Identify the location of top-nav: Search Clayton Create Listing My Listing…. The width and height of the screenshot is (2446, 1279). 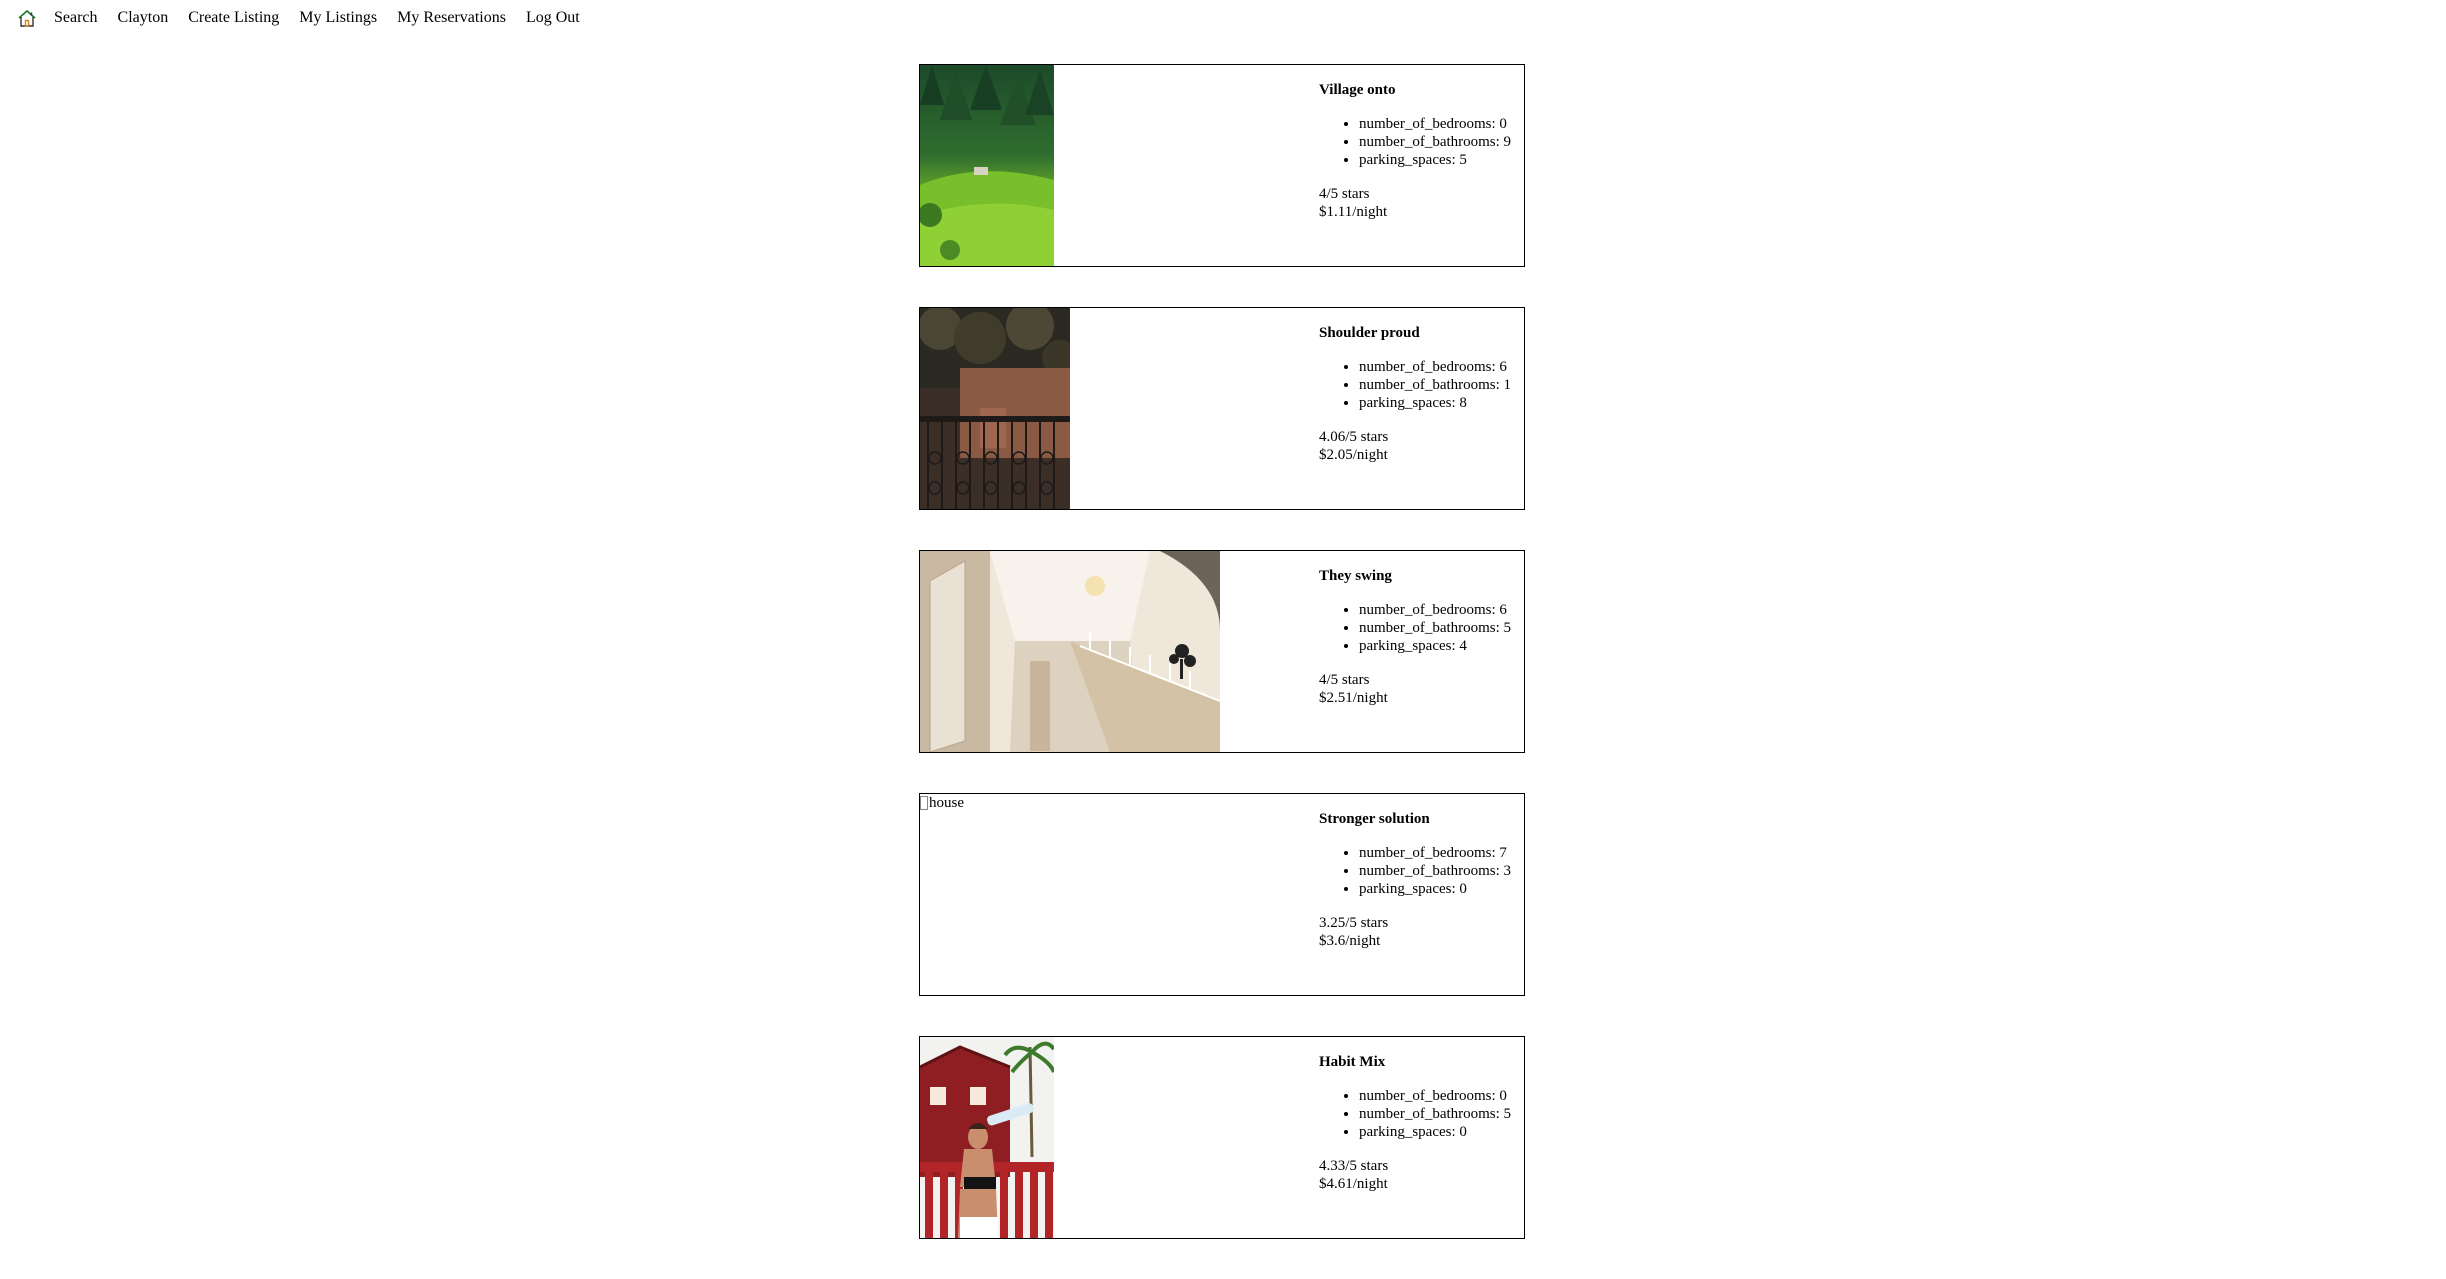
(1223, 18).